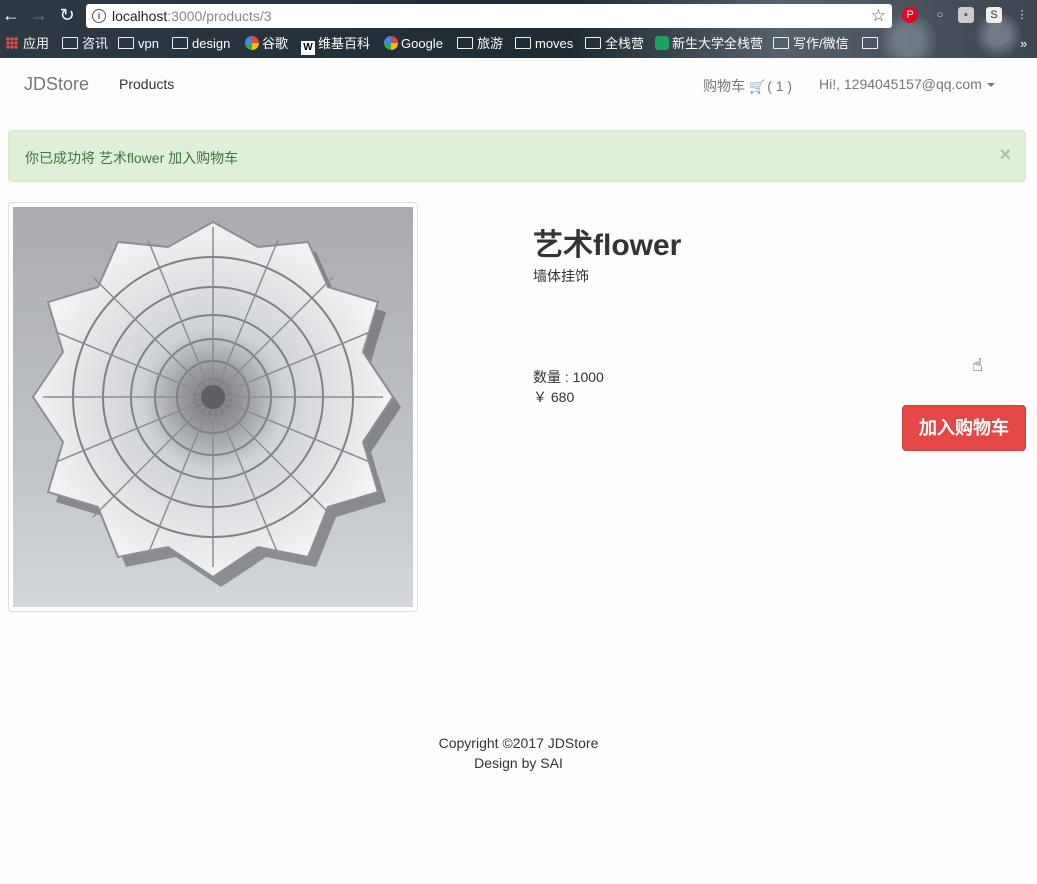 The image size is (1037, 884). What do you see at coordinates (308, 48) in the screenshot?
I see `wikipedia-icon: W` at bounding box center [308, 48].